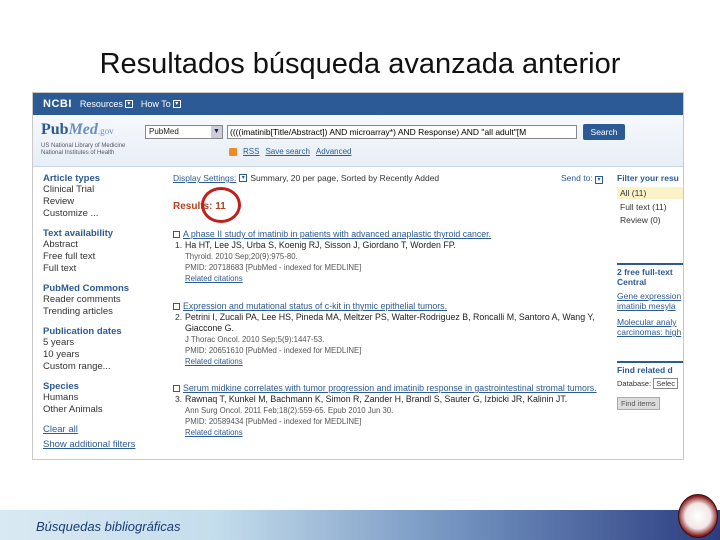  What do you see at coordinates (650, 207) in the screenshot?
I see `filter-full-text: Full text (11)` at bounding box center [650, 207].